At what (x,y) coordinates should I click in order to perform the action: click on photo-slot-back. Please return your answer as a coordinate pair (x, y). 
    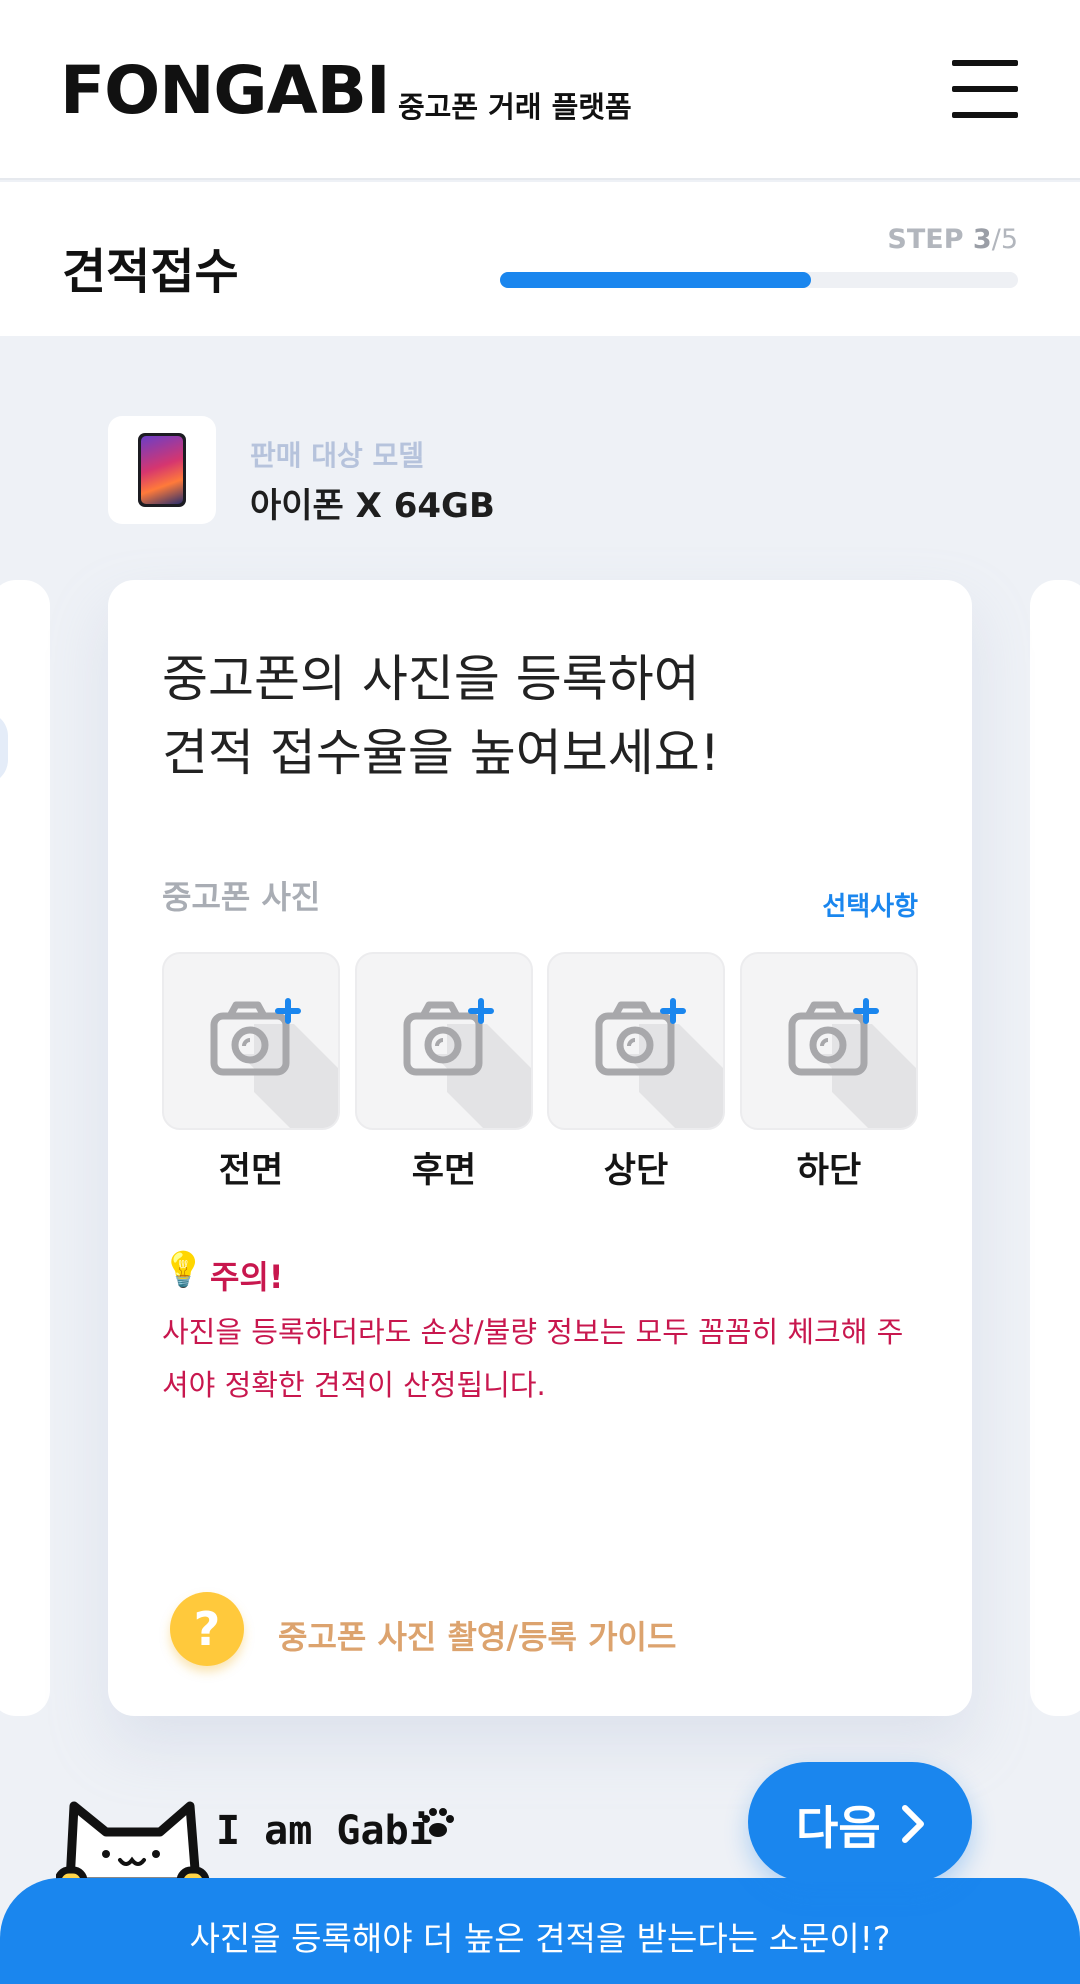
    Looking at the image, I should click on (444, 1041).